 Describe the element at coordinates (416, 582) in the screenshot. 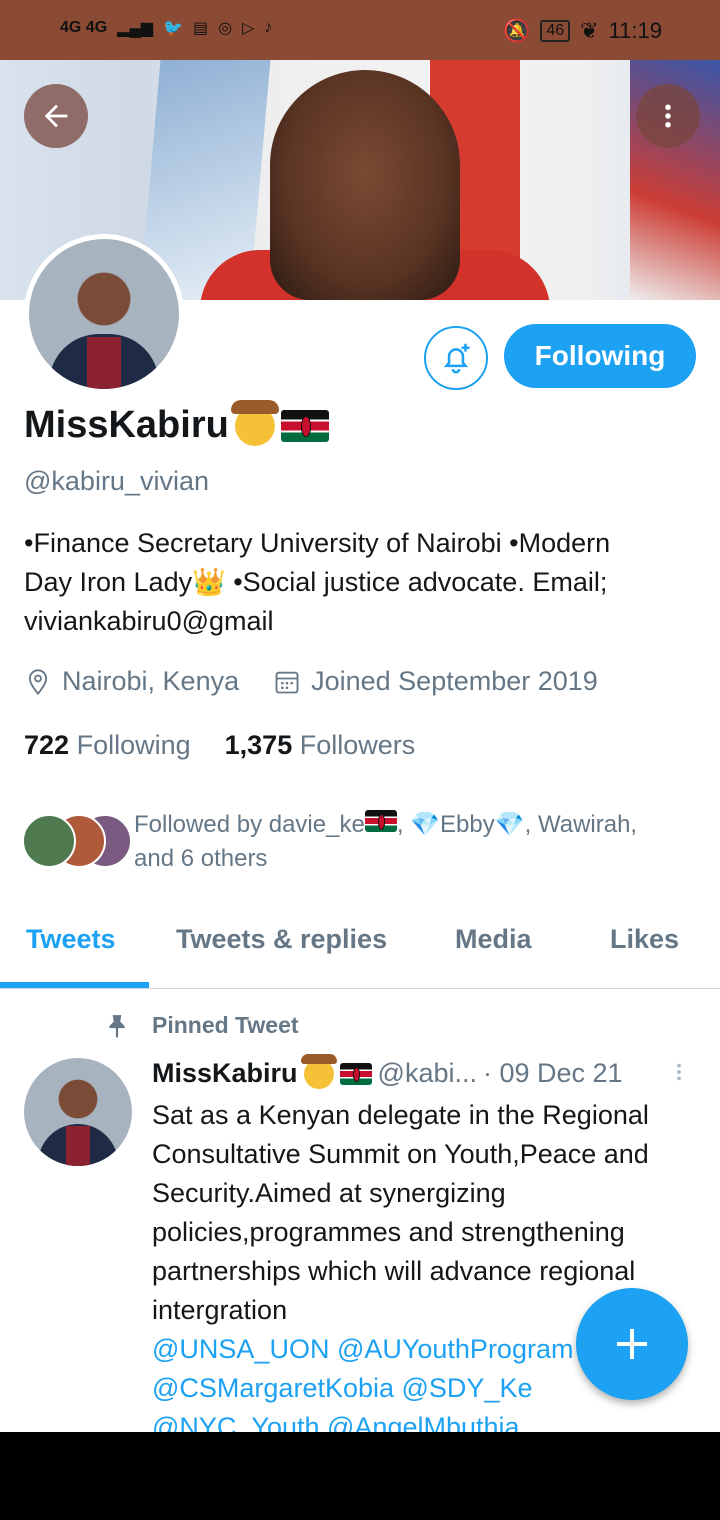

I see `bio-line-2b: •Social justice advocate. Email;` at that location.